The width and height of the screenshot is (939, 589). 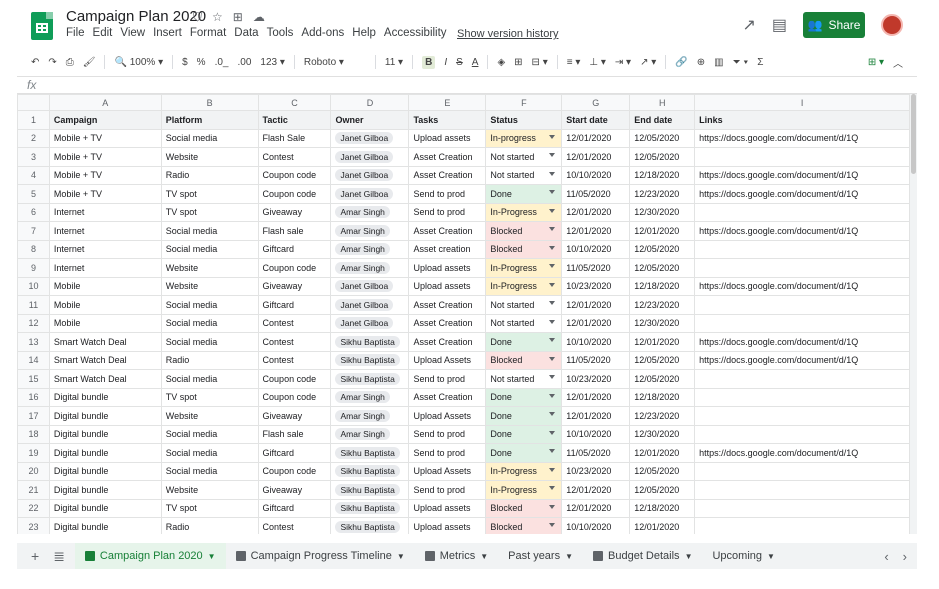 What do you see at coordinates (447, 102) in the screenshot?
I see `column-header: E` at bounding box center [447, 102].